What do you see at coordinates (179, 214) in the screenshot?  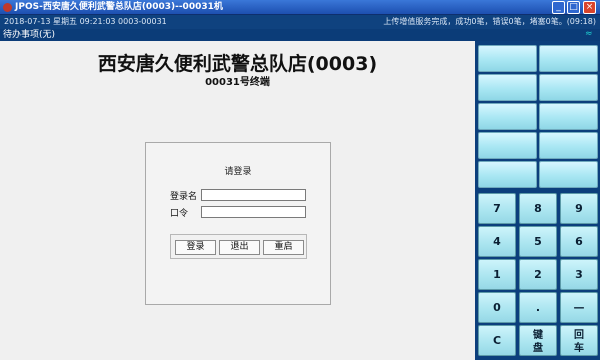 I see `password-label: 口令` at bounding box center [179, 214].